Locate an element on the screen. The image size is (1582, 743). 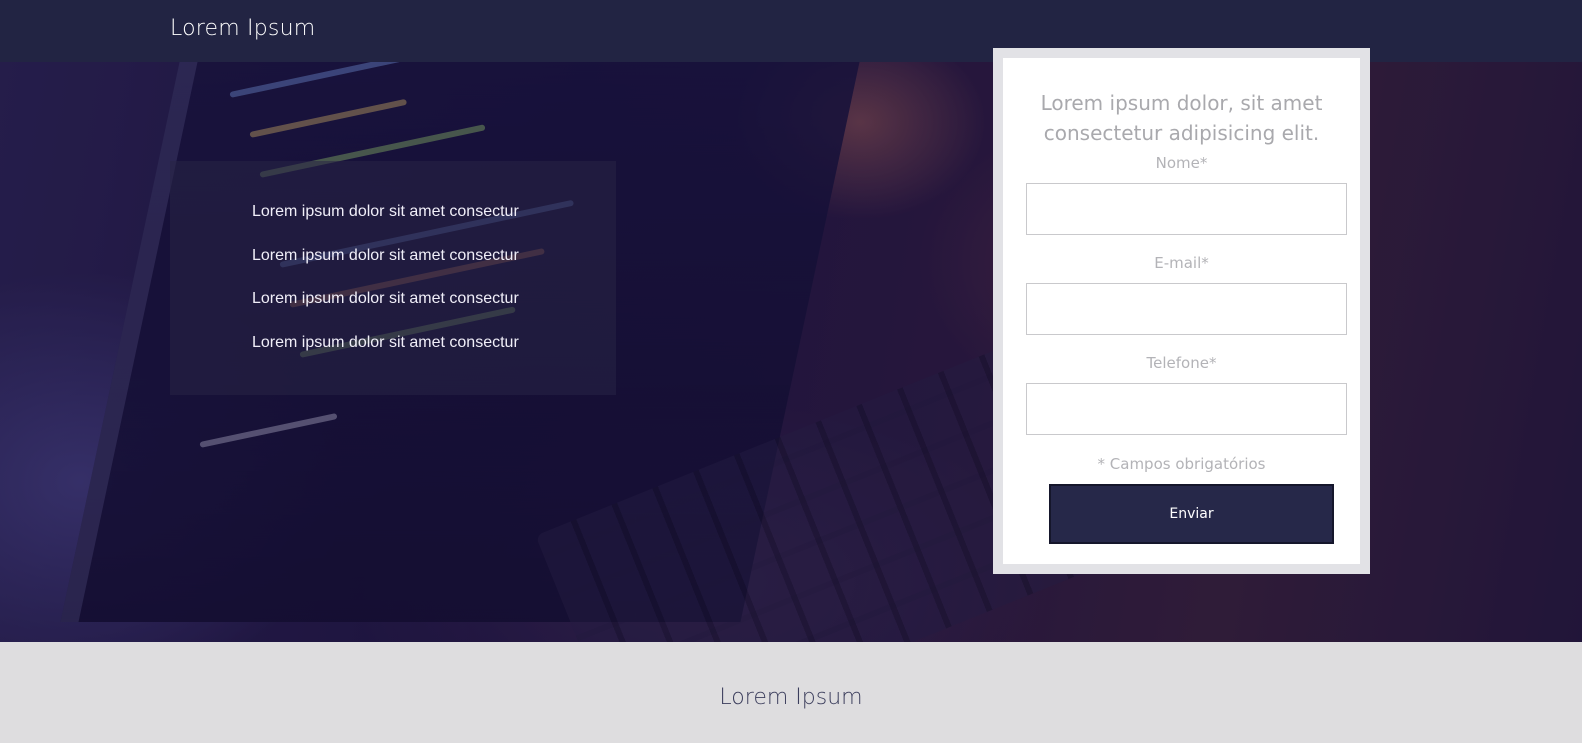
phone-input is located at coordinates (1186, 409).